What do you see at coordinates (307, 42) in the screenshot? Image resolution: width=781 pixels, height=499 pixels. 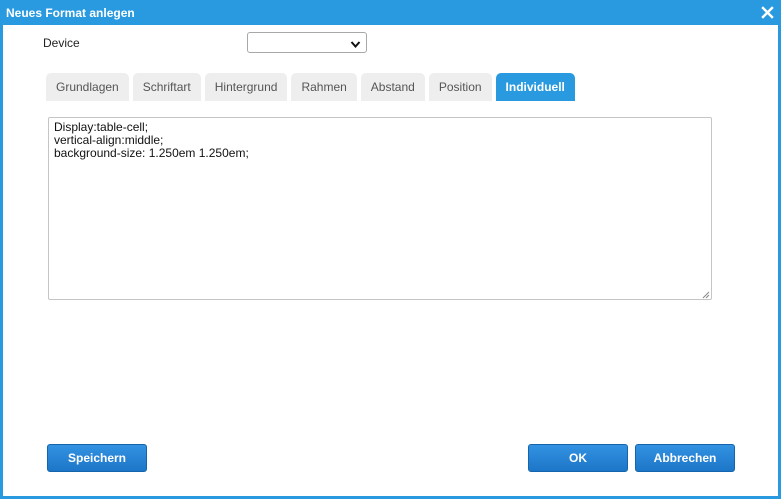 I see `device-select` at bounding box center [307, 42].